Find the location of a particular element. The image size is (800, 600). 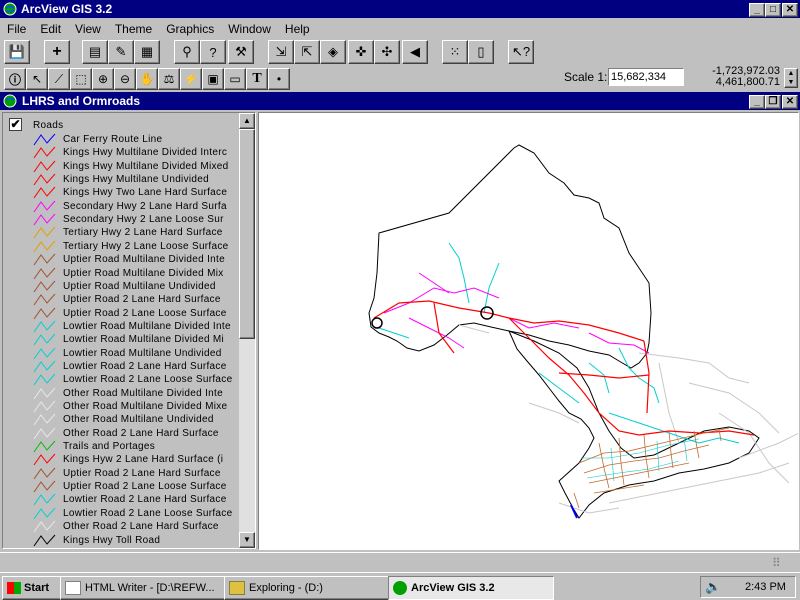

legend-entry-label: Lowtier Road 2 Lane Loose Surface is located at coordinates (148, 513).